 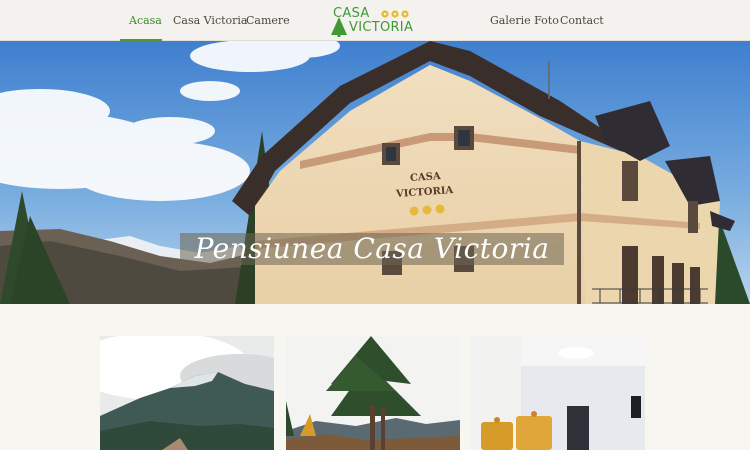 What do you see at coordinates (425, 177) in the screenshot?
I see `building-sign-line-1: CASA` at bounding box center [425, 177].